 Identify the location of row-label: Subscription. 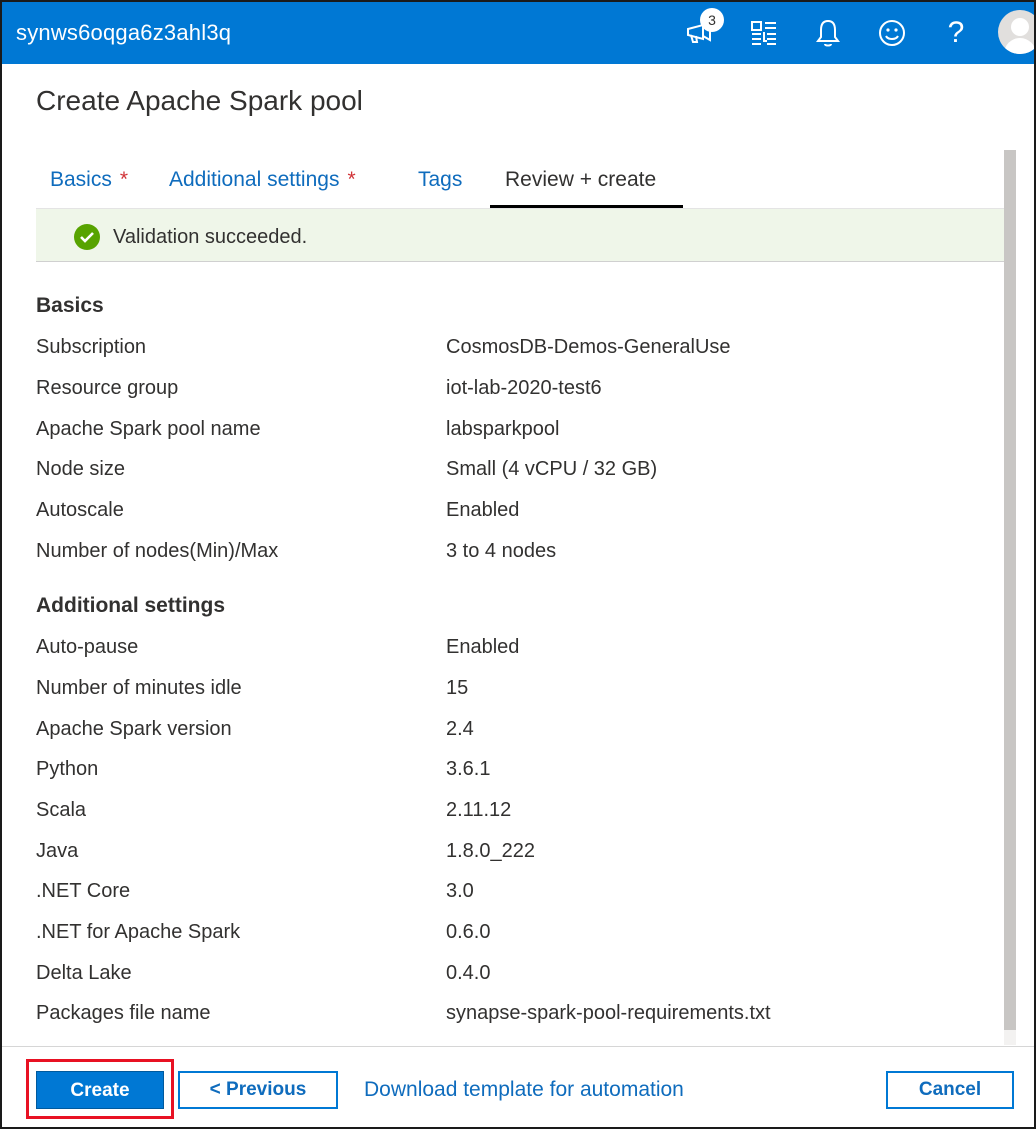
(91, 347).